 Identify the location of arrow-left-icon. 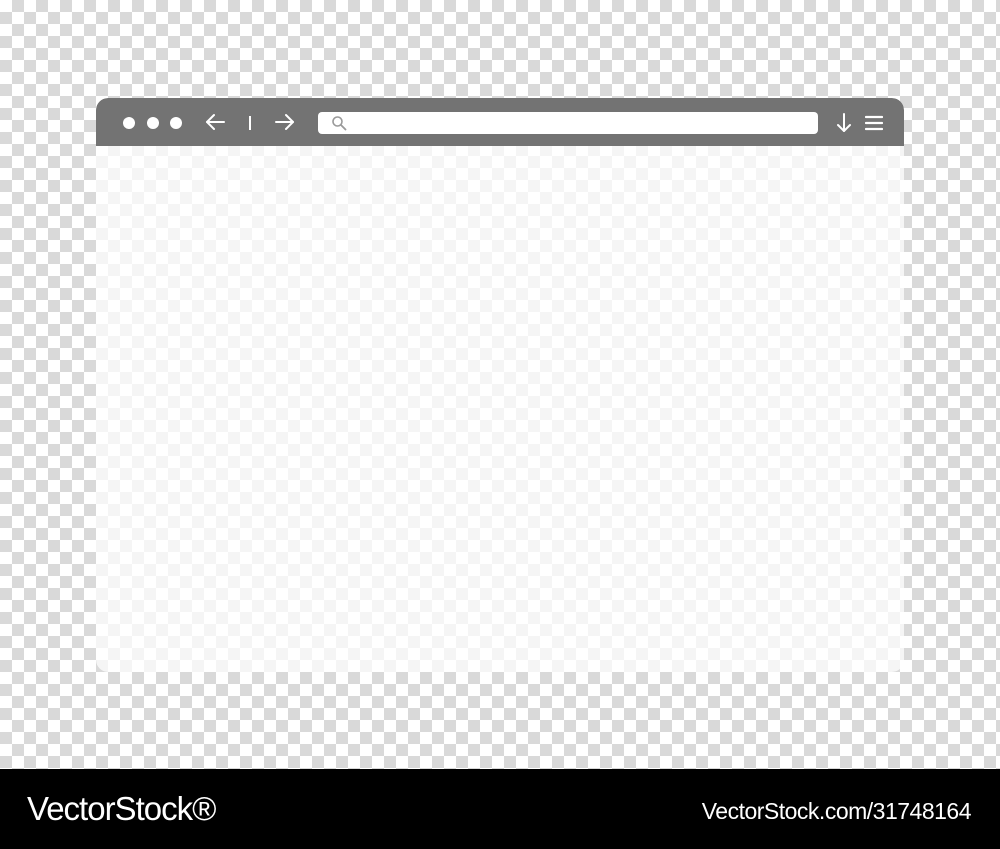
(215, 122).